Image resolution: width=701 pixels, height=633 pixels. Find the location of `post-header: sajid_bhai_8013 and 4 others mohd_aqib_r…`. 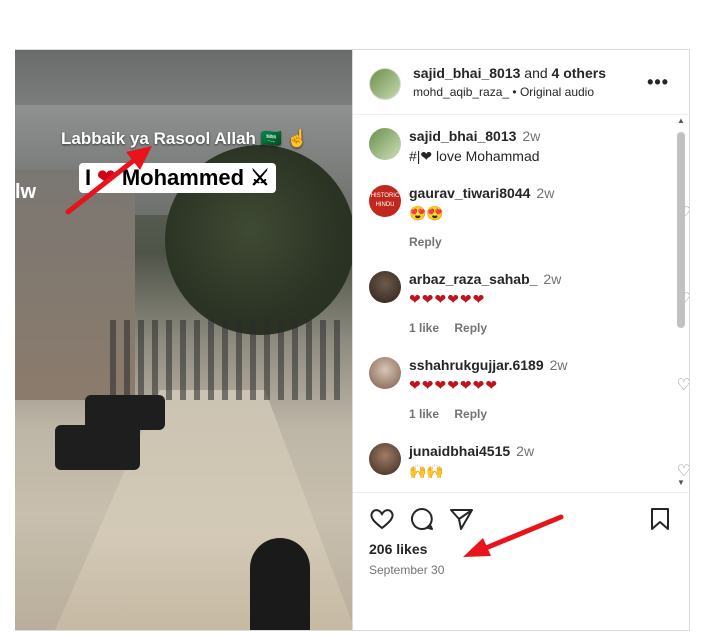

post-header: sajid_bhai_8013 and 4 others mohd_aqib_r… is located at coordinates (521, 82).